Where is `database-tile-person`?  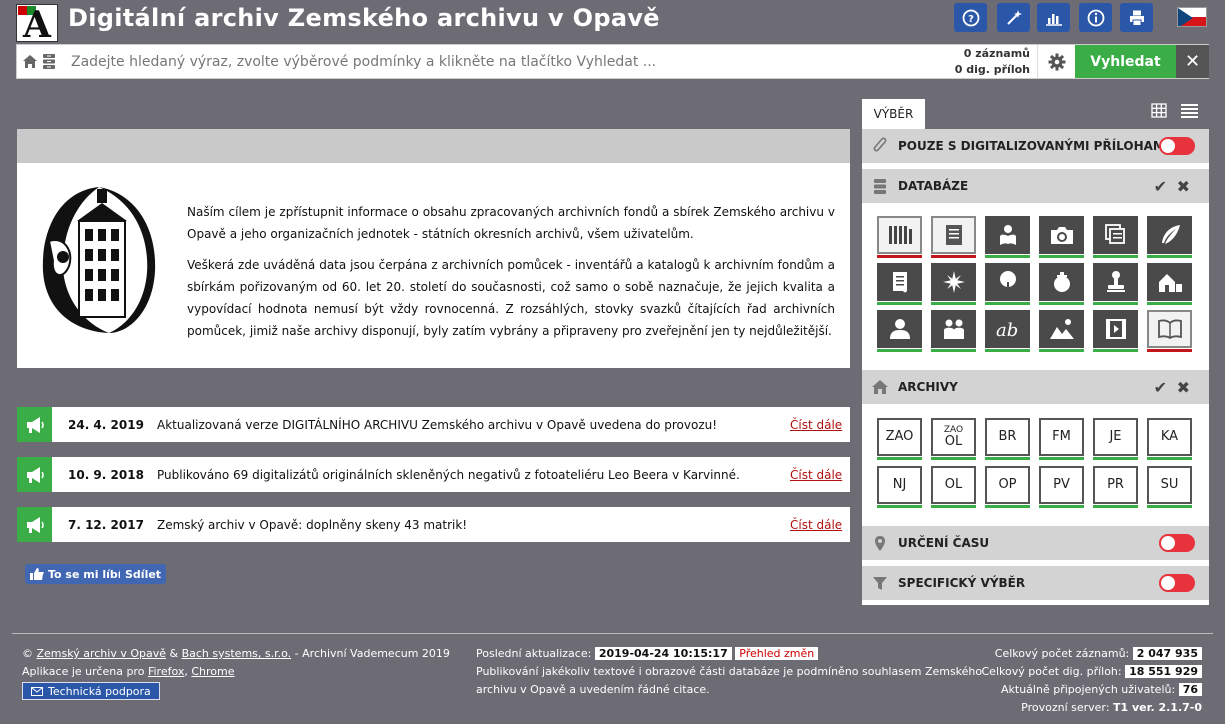 database-tile-person is located at coordinates (899, 331).